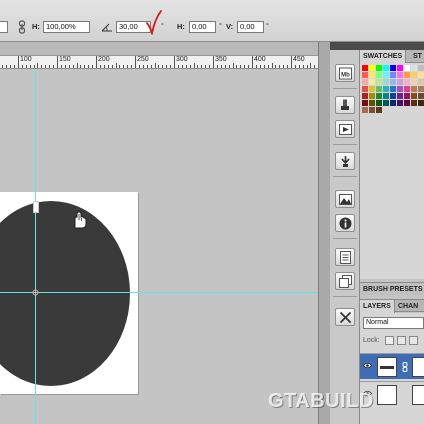 The image size is (424, 424). I want to click on notes-button, so click(345, 257).